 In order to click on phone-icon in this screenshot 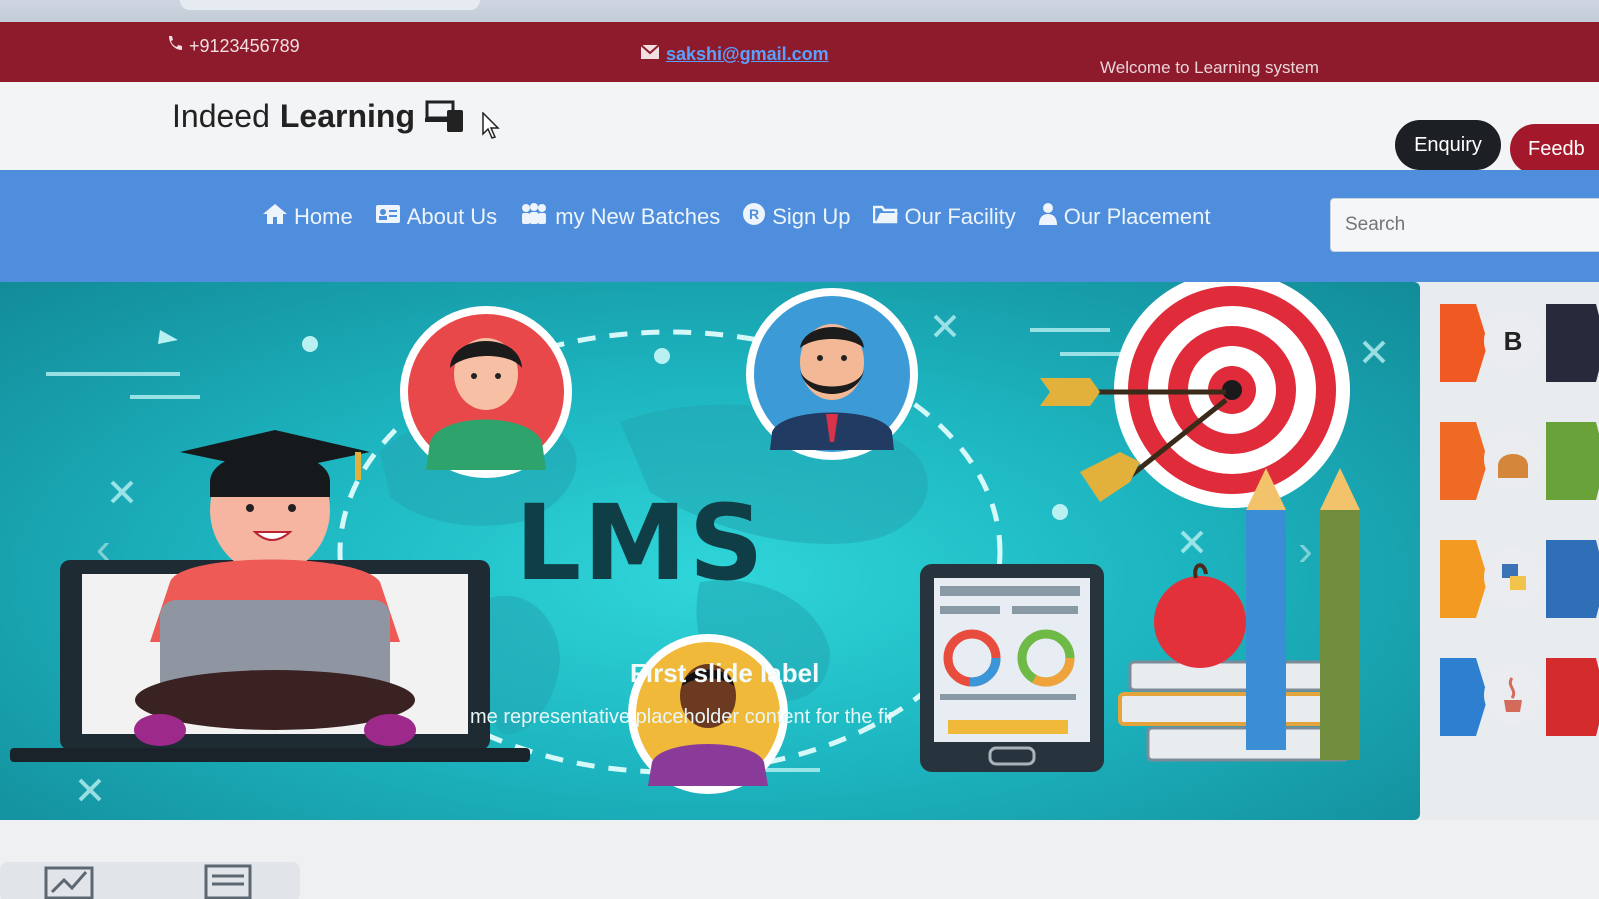, I will do `click(175, 46)`.